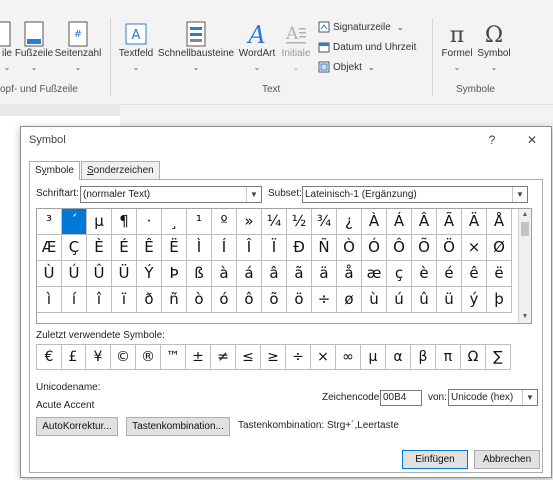 Image resolution: width=553 pixels, height=480 pixels. What do you see at coordinates (493, 397) in the screenshot?
I see `from-dropdown: Unicode (hex) ▼` at bounding box center [493, 397].